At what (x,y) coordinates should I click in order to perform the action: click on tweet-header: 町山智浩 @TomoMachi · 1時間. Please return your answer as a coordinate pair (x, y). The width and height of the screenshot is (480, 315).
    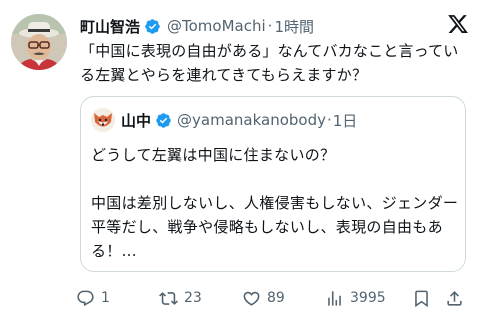
    Looking at the image, I should click on (197, 26).